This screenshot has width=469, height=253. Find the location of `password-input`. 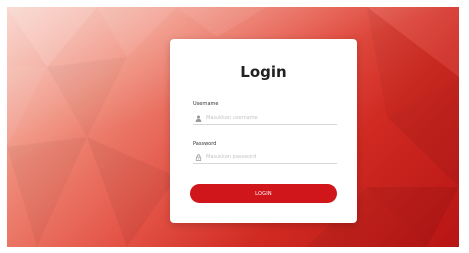

password-input is located at coordinates (266, 157).